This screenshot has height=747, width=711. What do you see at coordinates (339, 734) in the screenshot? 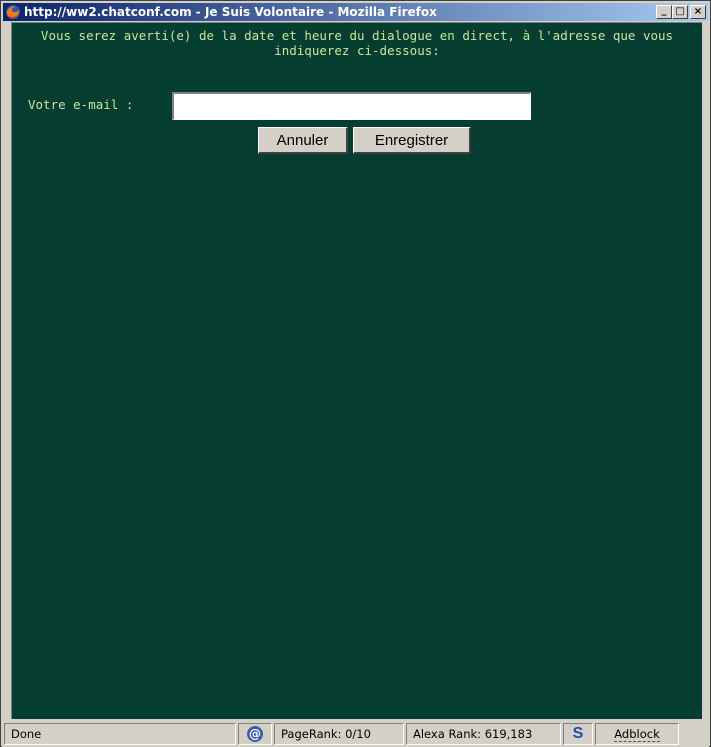
I see `pagerank-indicator: PageRank: 0/10` at bounding box center [339, 734].